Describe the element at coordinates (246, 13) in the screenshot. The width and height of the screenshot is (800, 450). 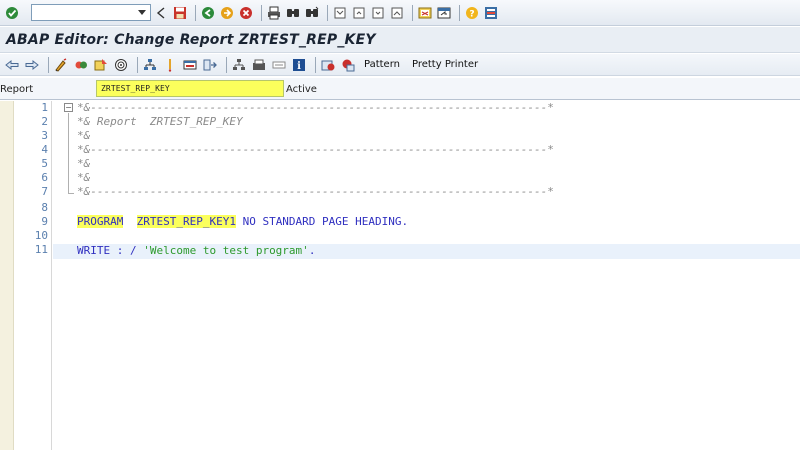
I see `cancel-icon` at that location.